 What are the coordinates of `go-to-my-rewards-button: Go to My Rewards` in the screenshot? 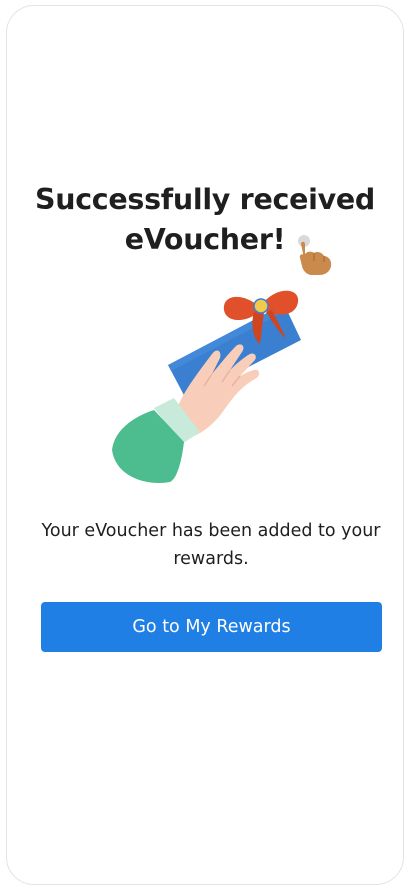 It's located at (211, 627).